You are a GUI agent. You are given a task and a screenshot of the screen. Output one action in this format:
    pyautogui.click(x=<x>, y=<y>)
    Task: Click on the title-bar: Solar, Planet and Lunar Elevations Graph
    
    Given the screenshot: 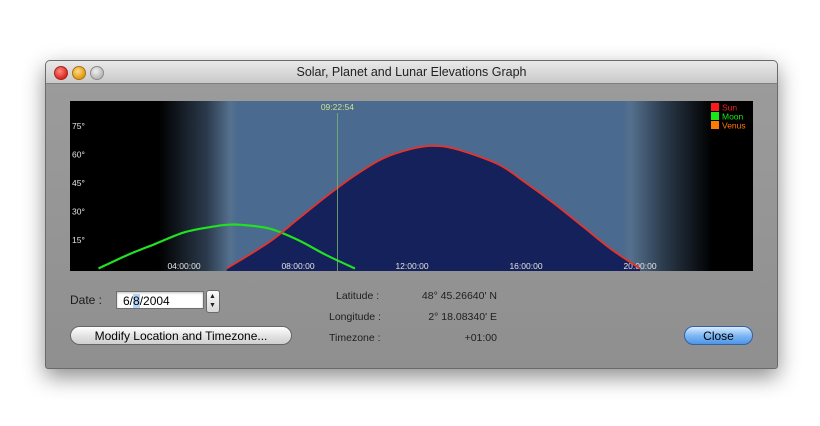 What is the action you would take?
    pyautogui.click(x=411, y=72)
    